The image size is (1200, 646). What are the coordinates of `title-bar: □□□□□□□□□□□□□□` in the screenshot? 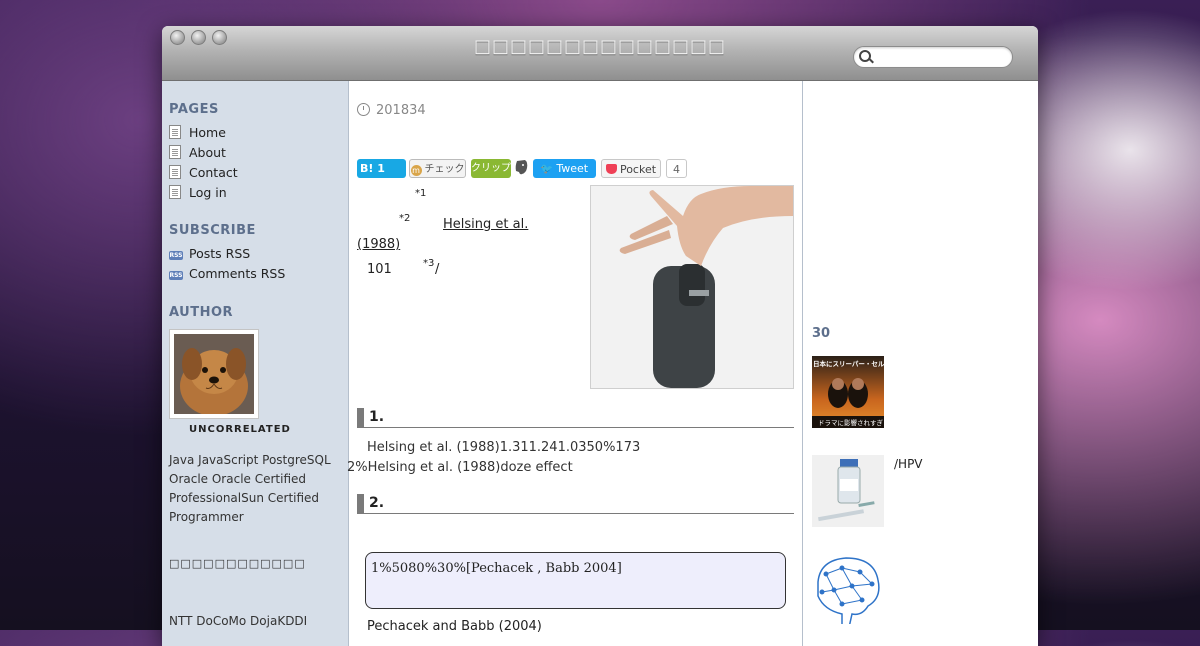 It's located at (600, 53).